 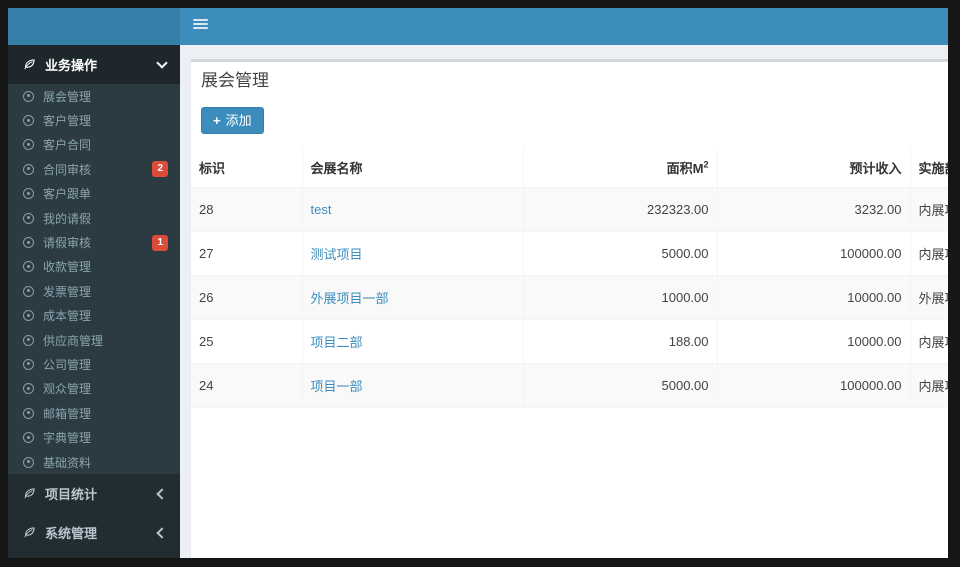 What do you see at coordinates (247, 385) in the screenshot?
I see `cell-id: 24` at bounding box center [247, 385].